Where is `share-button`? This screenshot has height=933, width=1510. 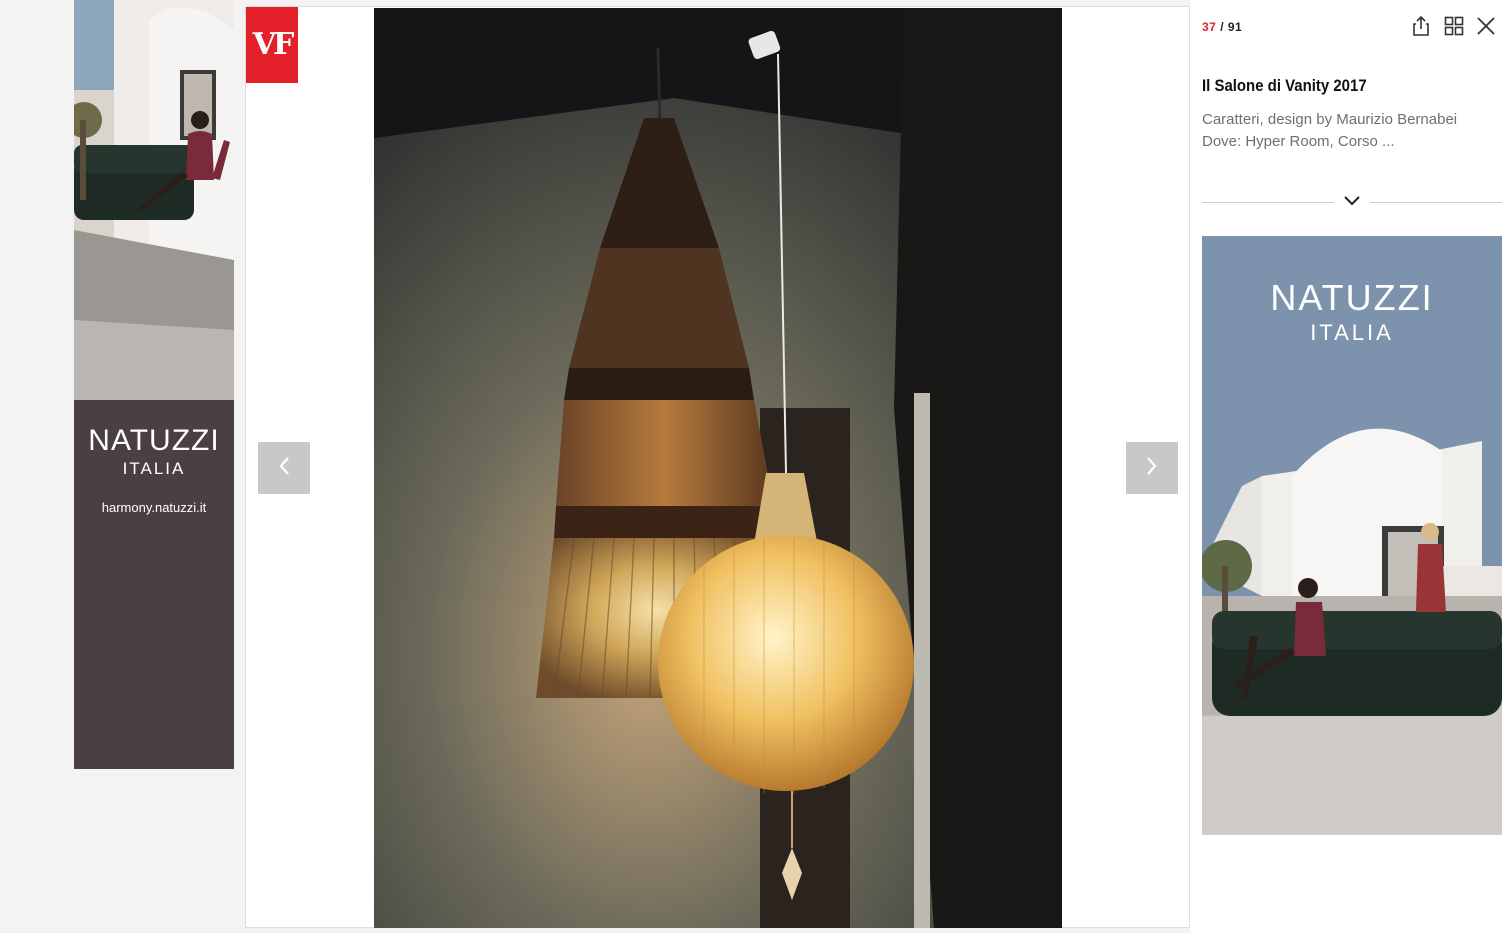
share-button is located at coordinates (1421, 28).